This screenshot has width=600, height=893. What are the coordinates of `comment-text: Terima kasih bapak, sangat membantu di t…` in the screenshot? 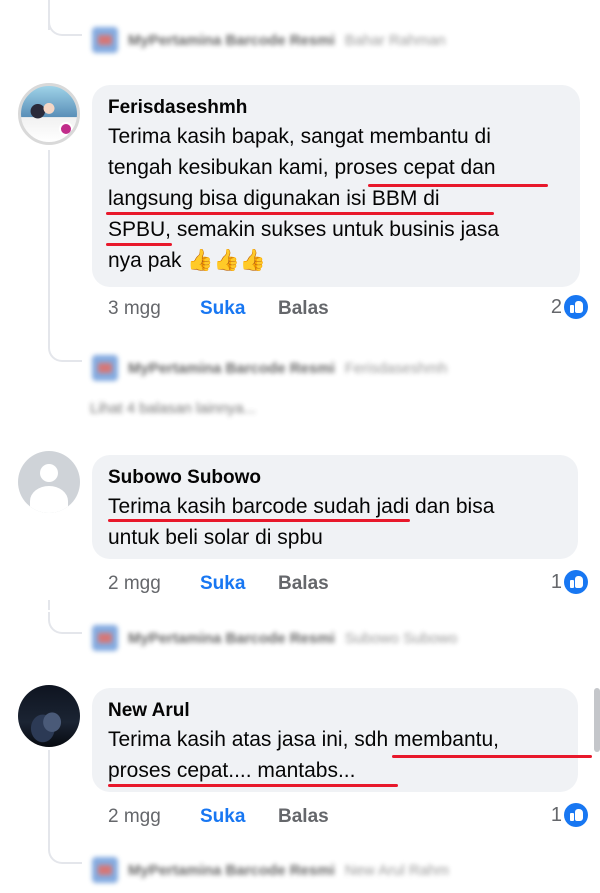 It's located at (337, 198).